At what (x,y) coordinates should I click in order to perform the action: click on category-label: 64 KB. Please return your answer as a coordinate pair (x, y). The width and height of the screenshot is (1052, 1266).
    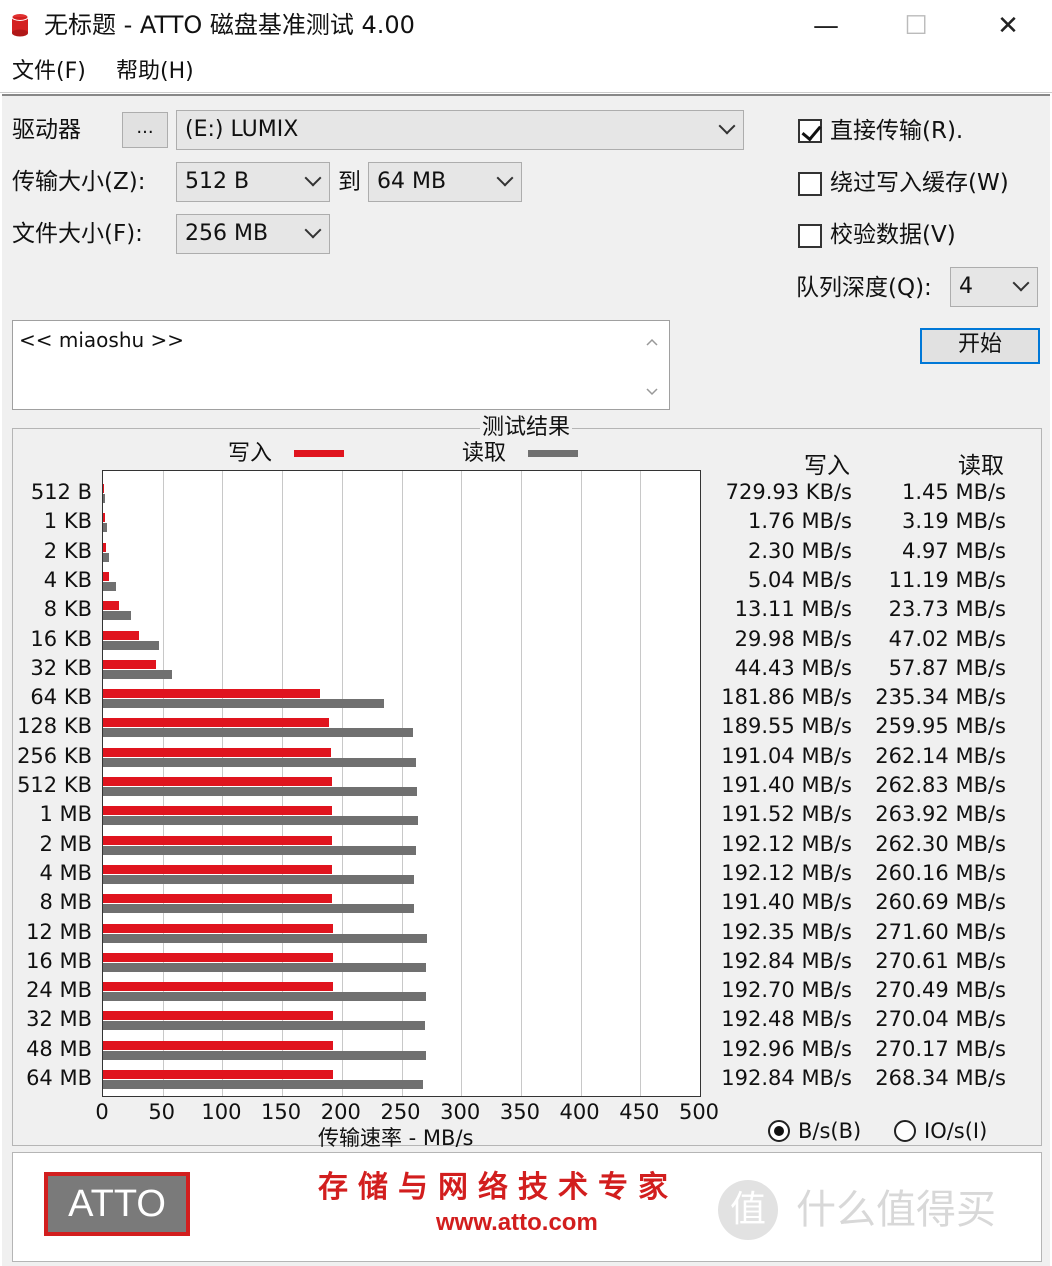
    Looking at the image, I should click on (61, 697).